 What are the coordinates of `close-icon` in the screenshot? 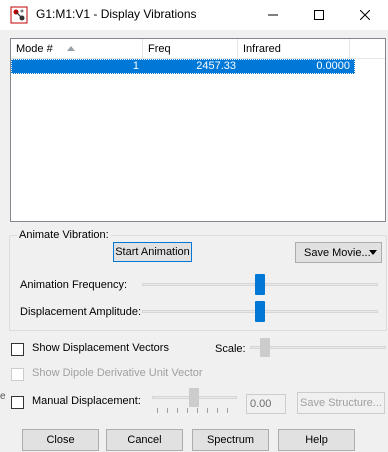 It's located at (365, 15).